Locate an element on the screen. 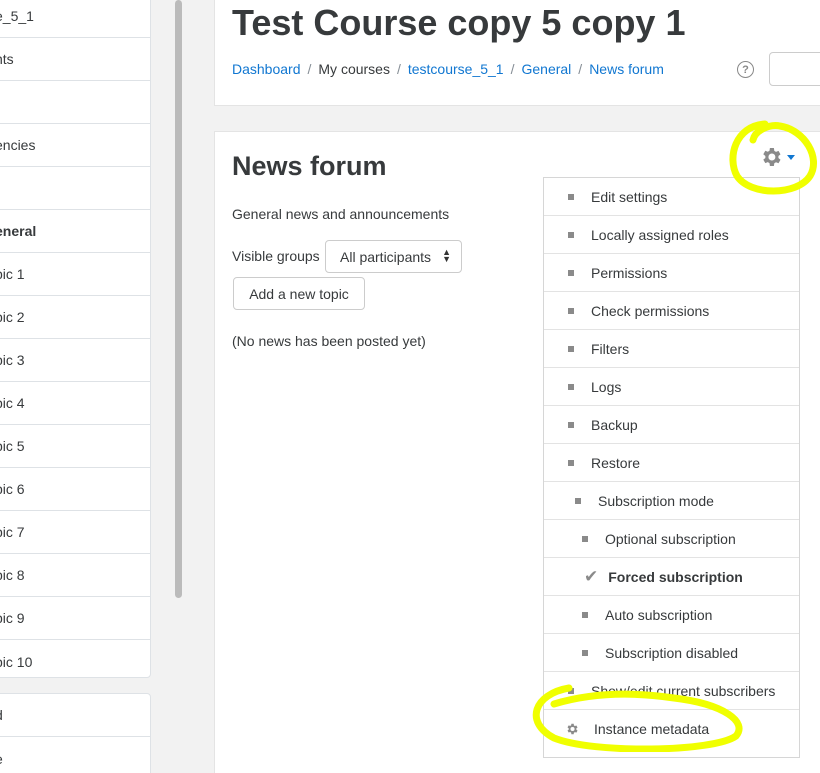 The image size is (820, 773). sidebar-item-label: pic 3 is located at coordinates (12, 360).